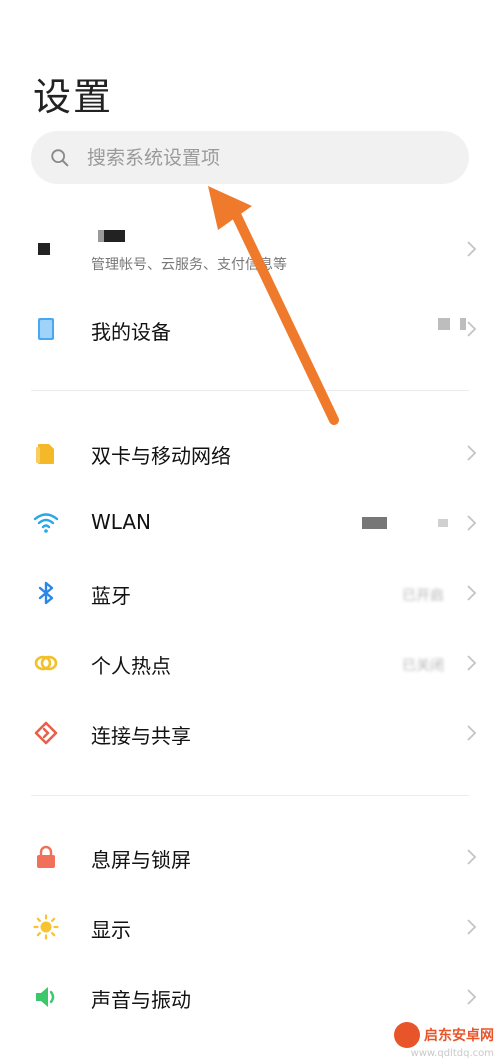 The height and width of the screenshot is (1059, 500). I want to click on hotspot-status: 已关闭, so click(423, 666).